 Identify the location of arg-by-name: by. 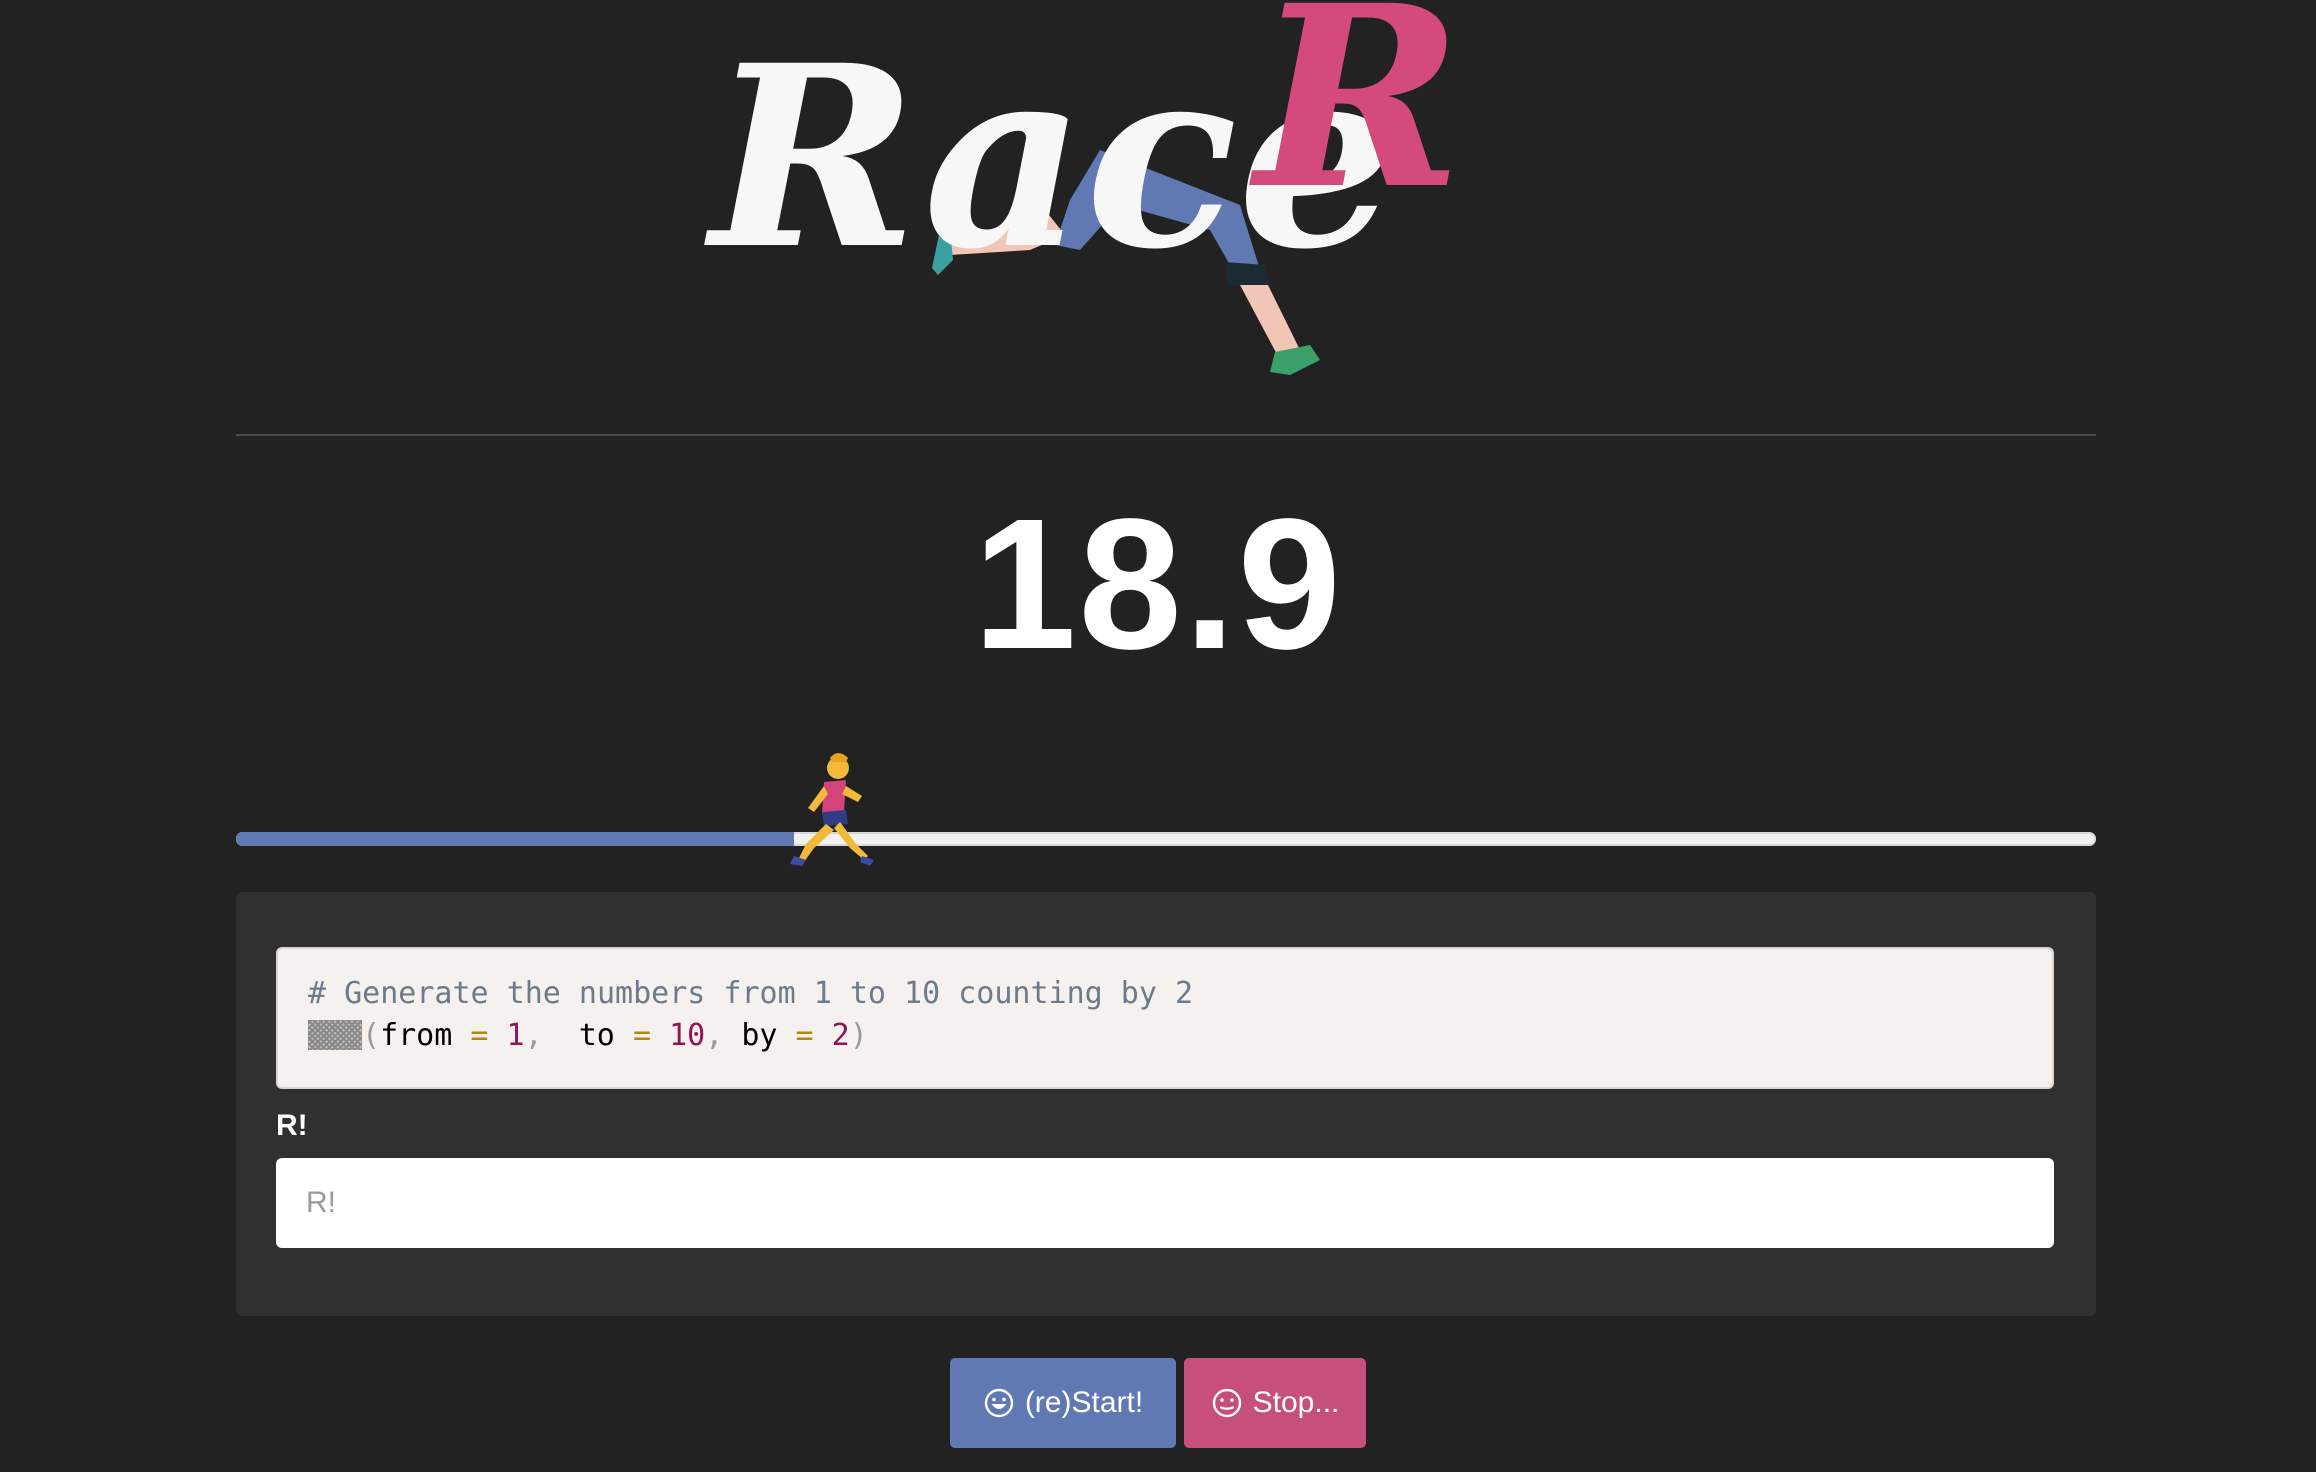
(759, 1035).